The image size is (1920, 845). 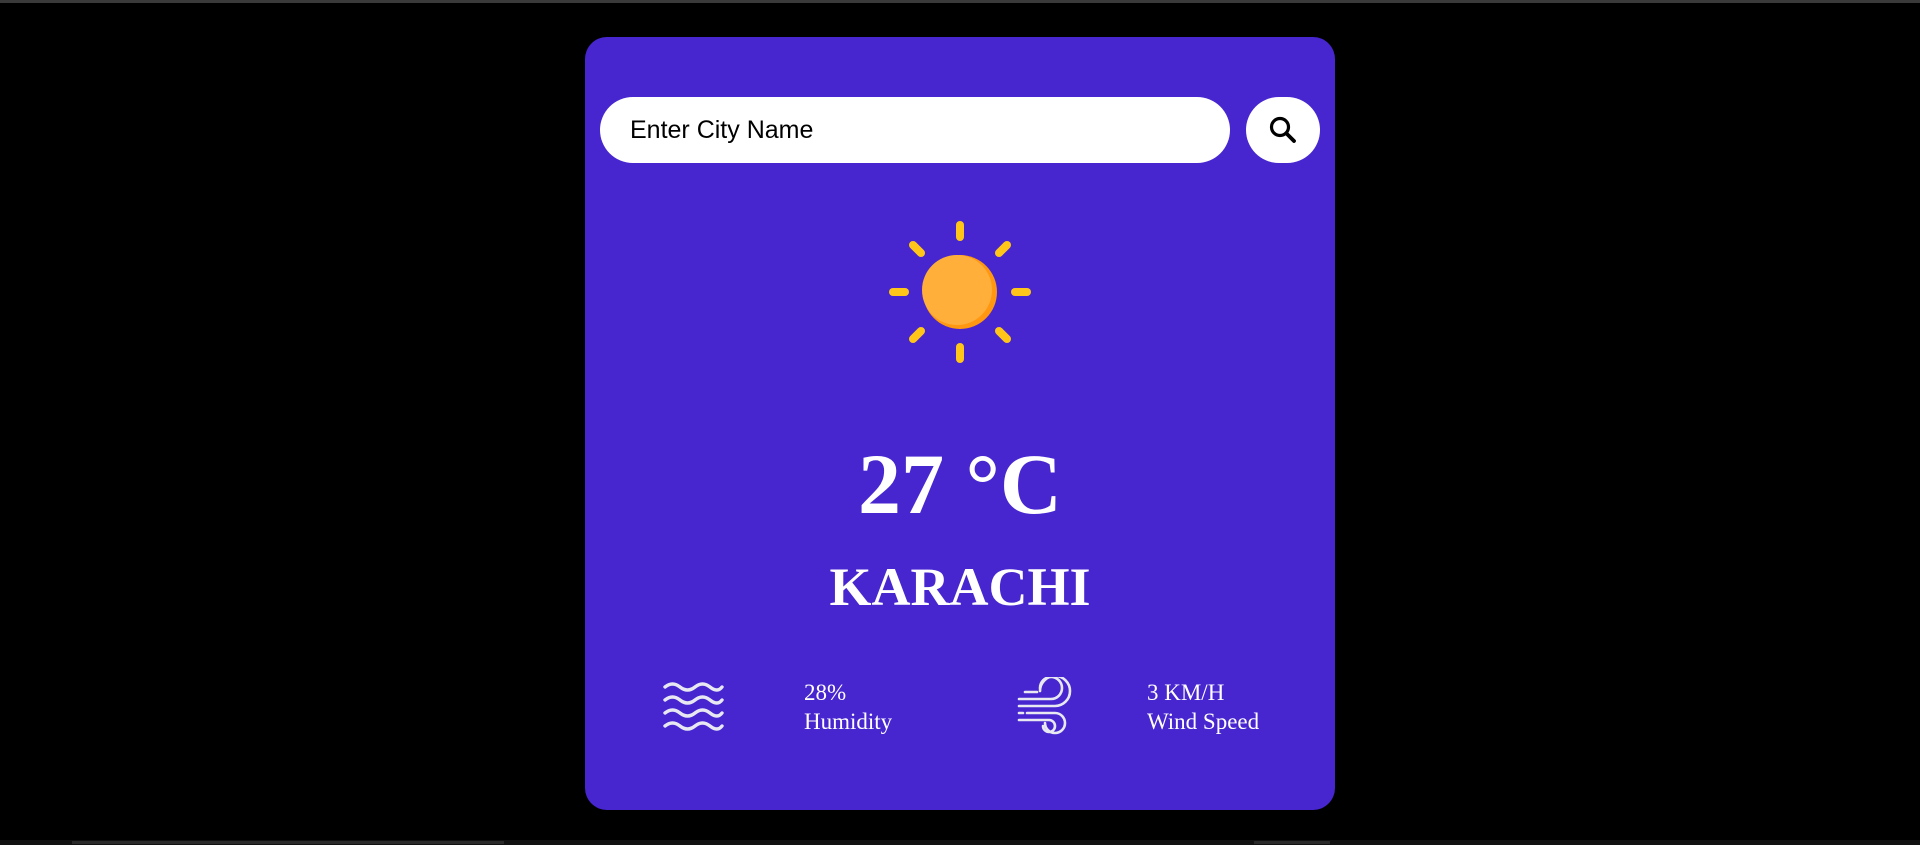 What do you see at coordinates (1186, 692) in the screenshot?
I see `wind-value: 3 KM/H` at bounding box center [1186, 692].